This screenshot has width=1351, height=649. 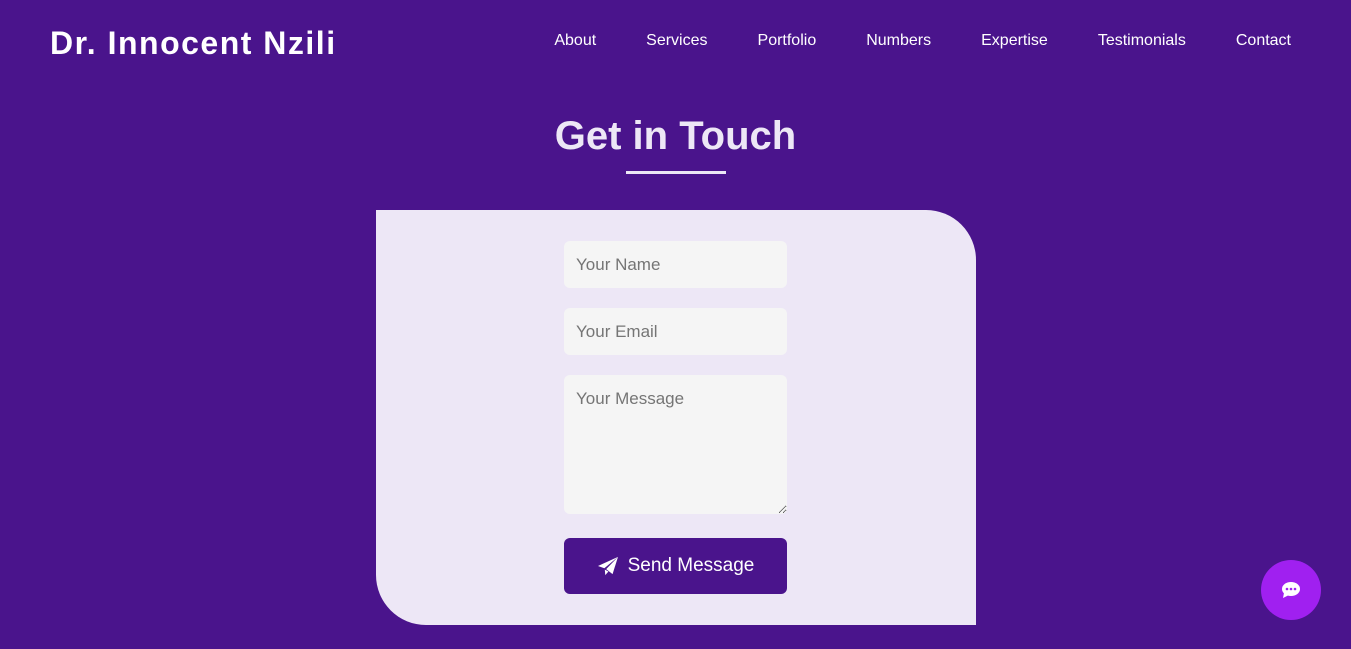 What do you see at coordinates (898, 41) in the screenshot?
I see `nav-link-numbers: Numbers` at bounding box center [898, 41].